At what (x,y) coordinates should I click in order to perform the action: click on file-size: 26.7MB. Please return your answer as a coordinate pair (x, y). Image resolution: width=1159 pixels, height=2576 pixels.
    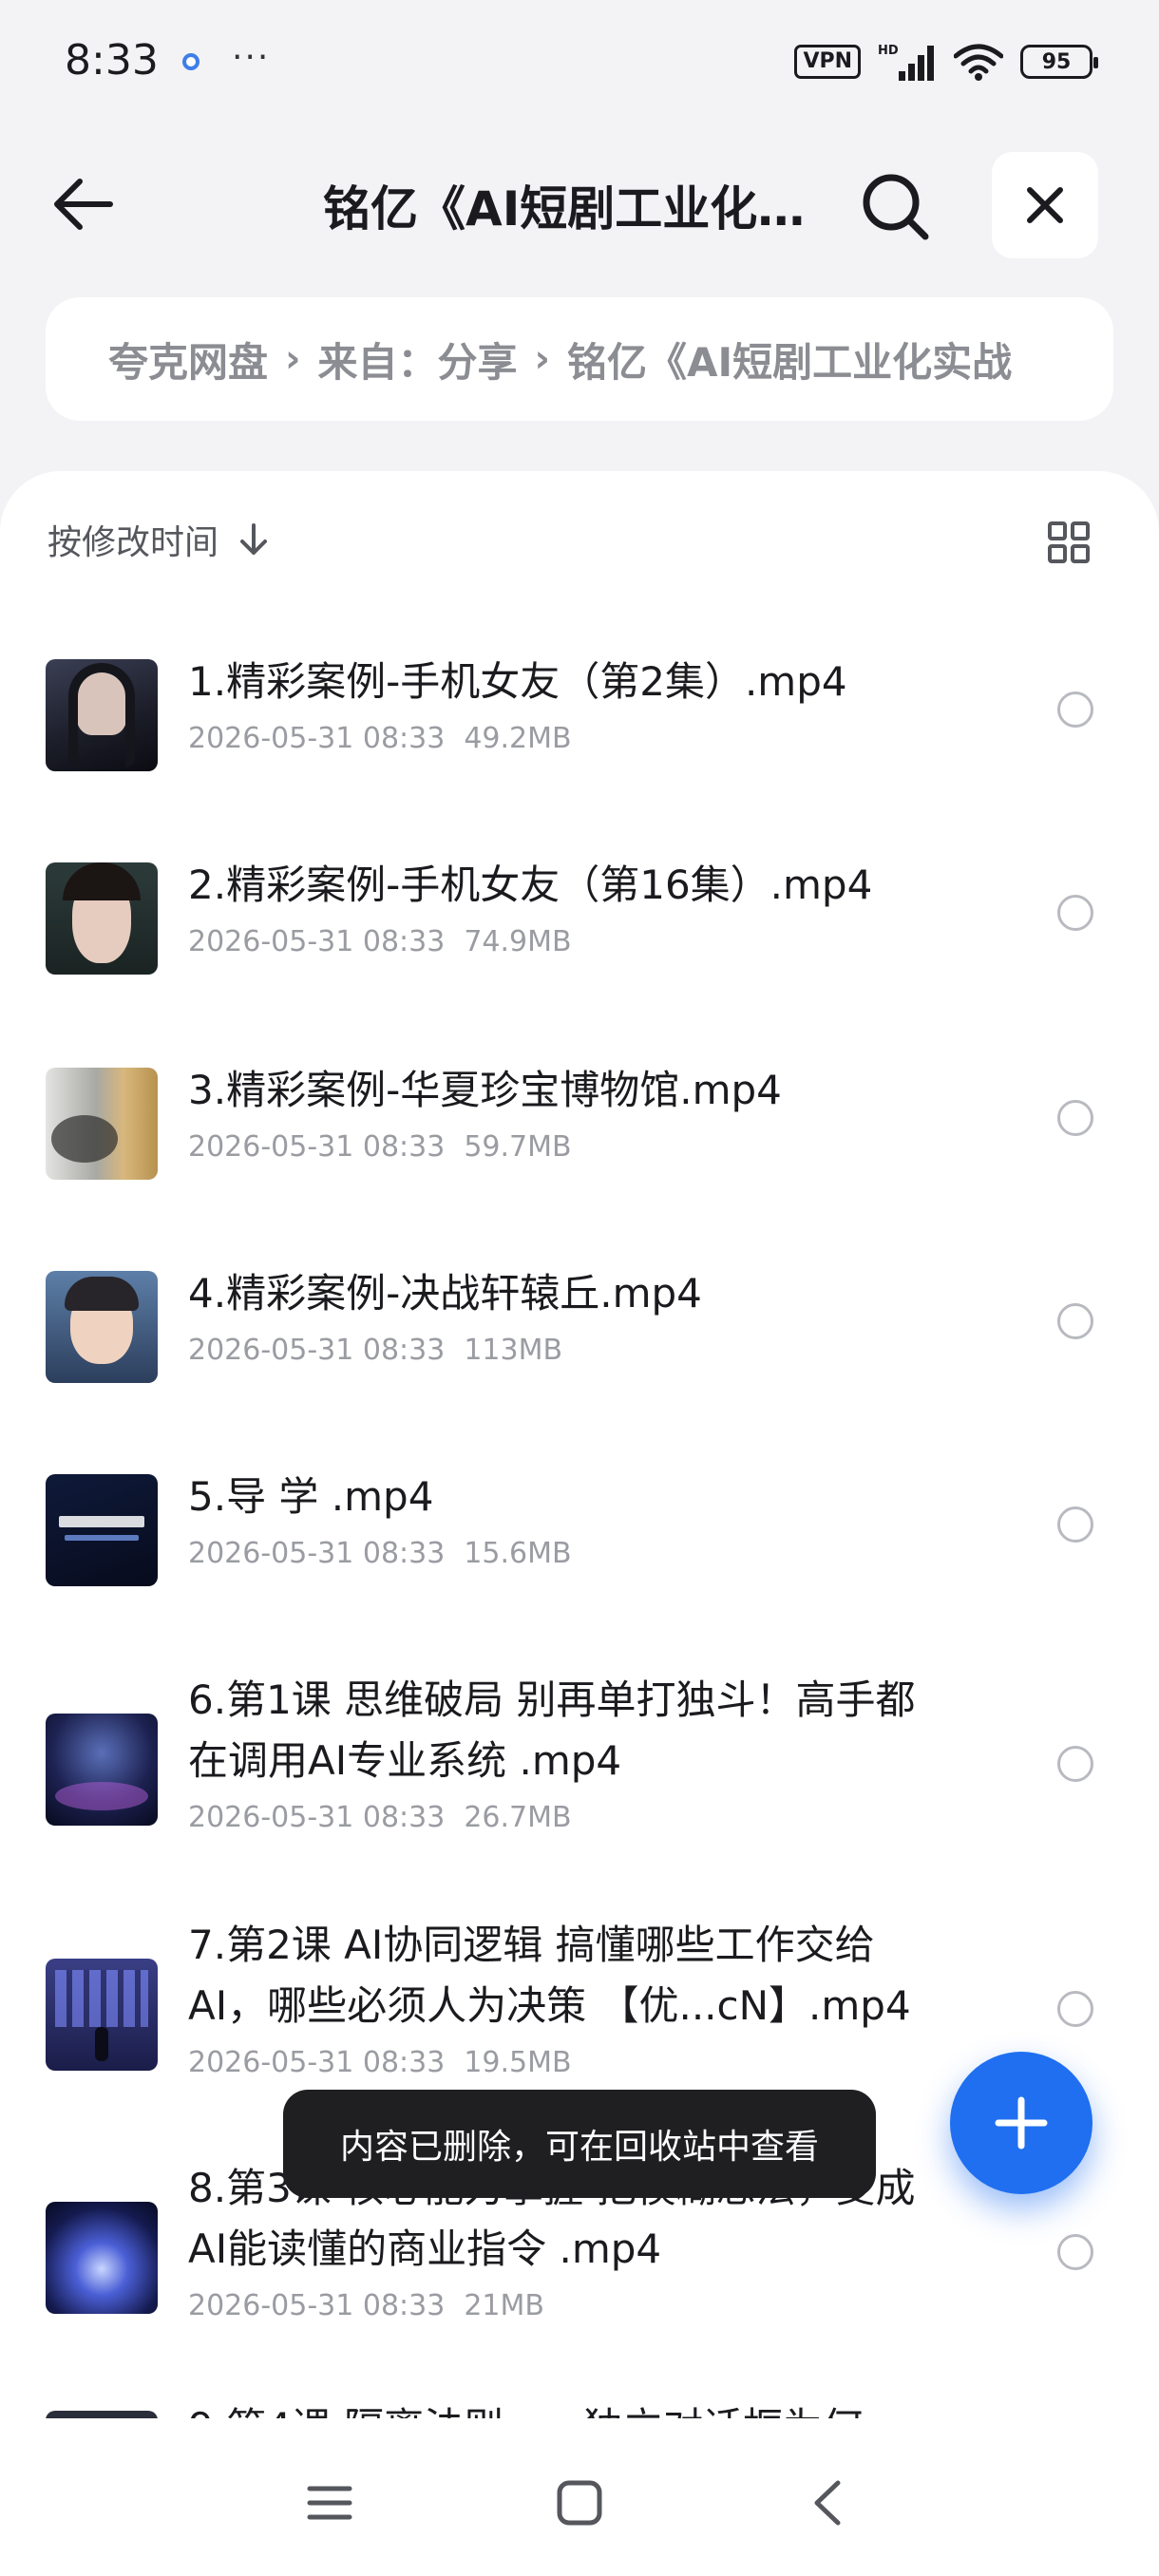
    Looking at the image, I should click on (518, 1817).